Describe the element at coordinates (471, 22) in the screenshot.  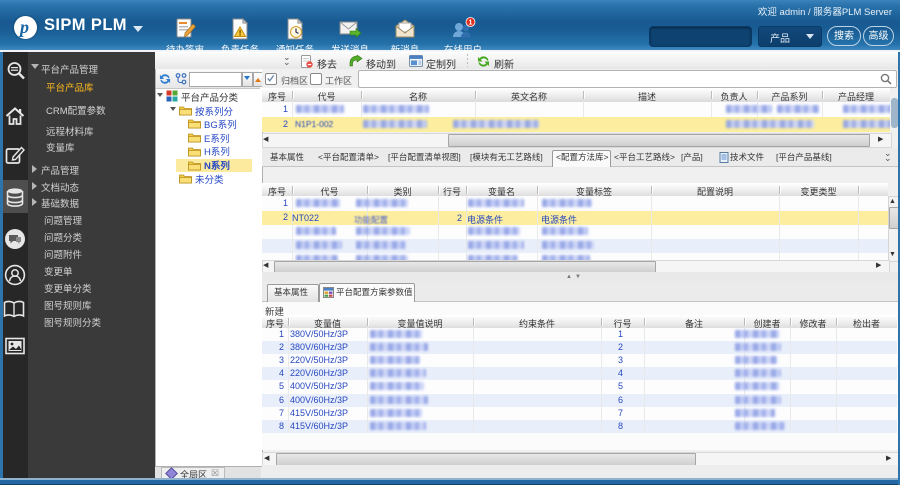
I see `svg-text: 1` at that location.